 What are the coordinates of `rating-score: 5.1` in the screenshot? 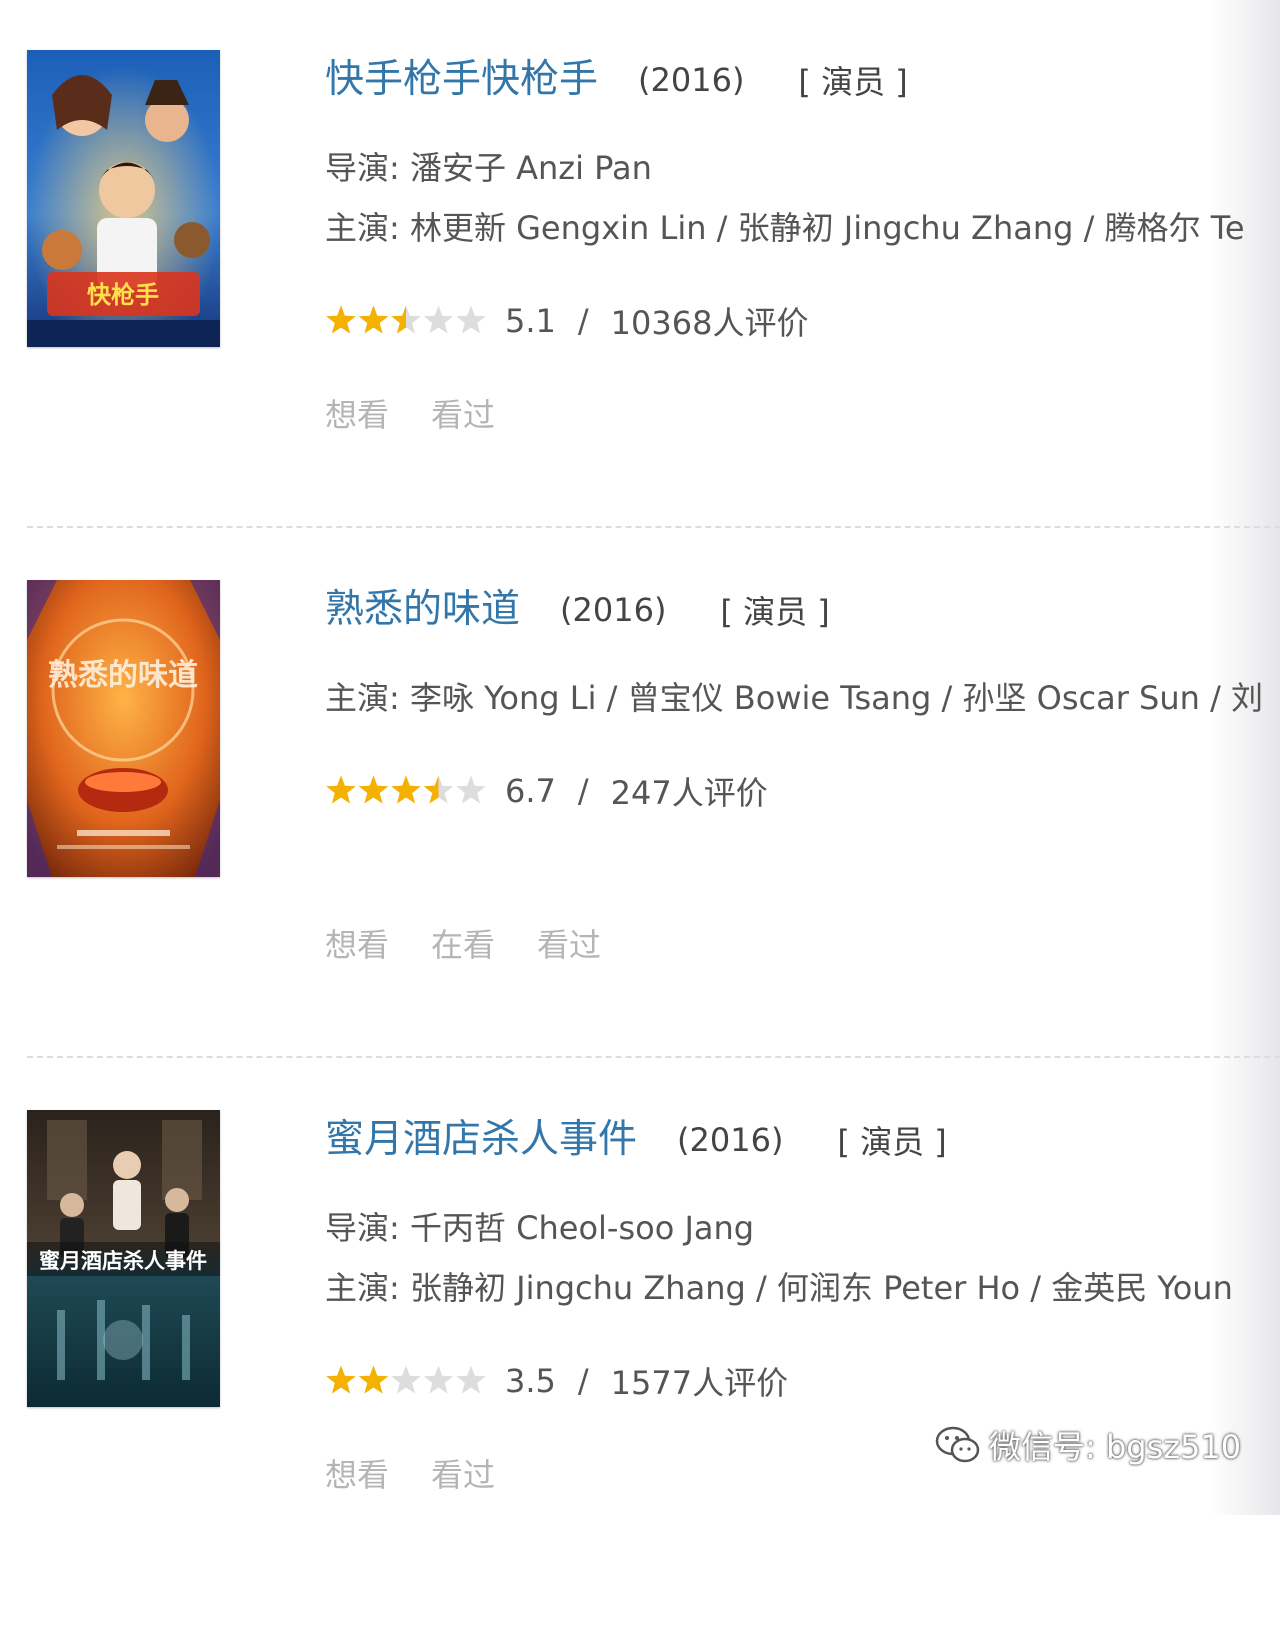 It's located at (530, 321).